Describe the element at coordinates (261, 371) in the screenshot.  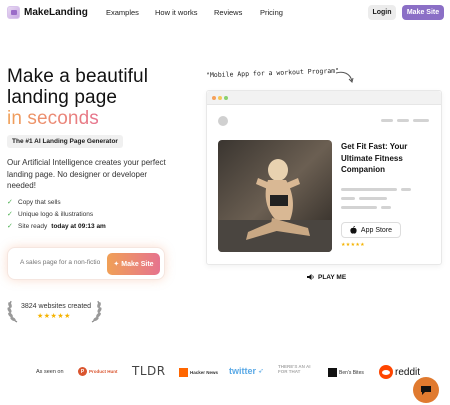
I see `twitter-bird-icon: ➶` at that location.